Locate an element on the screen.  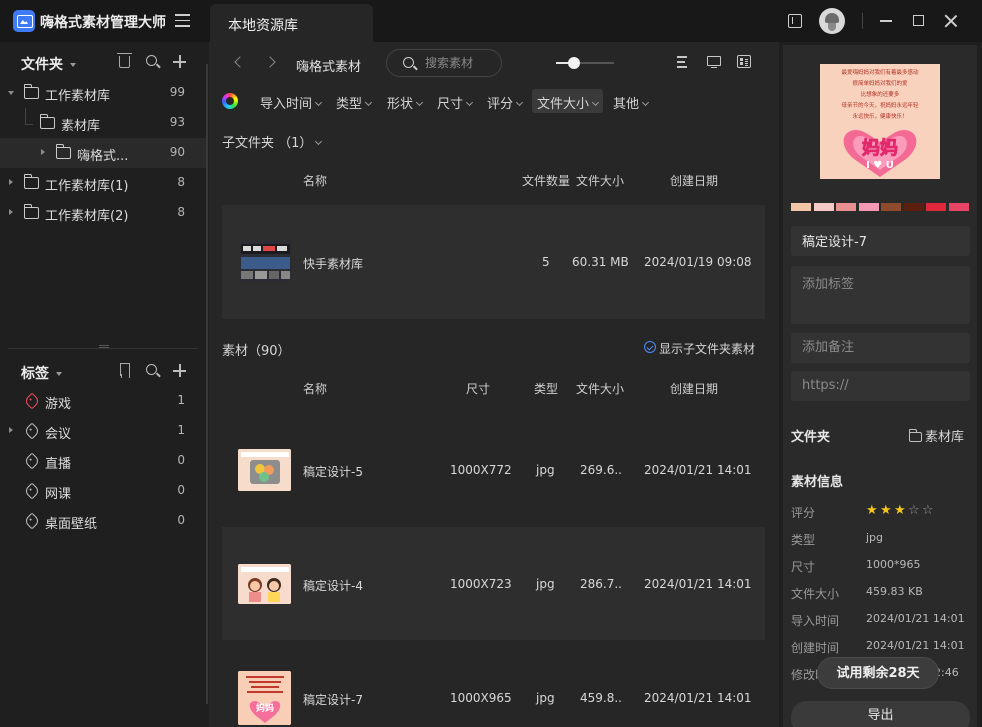
sort-icon is located at coordinates (684, 62).